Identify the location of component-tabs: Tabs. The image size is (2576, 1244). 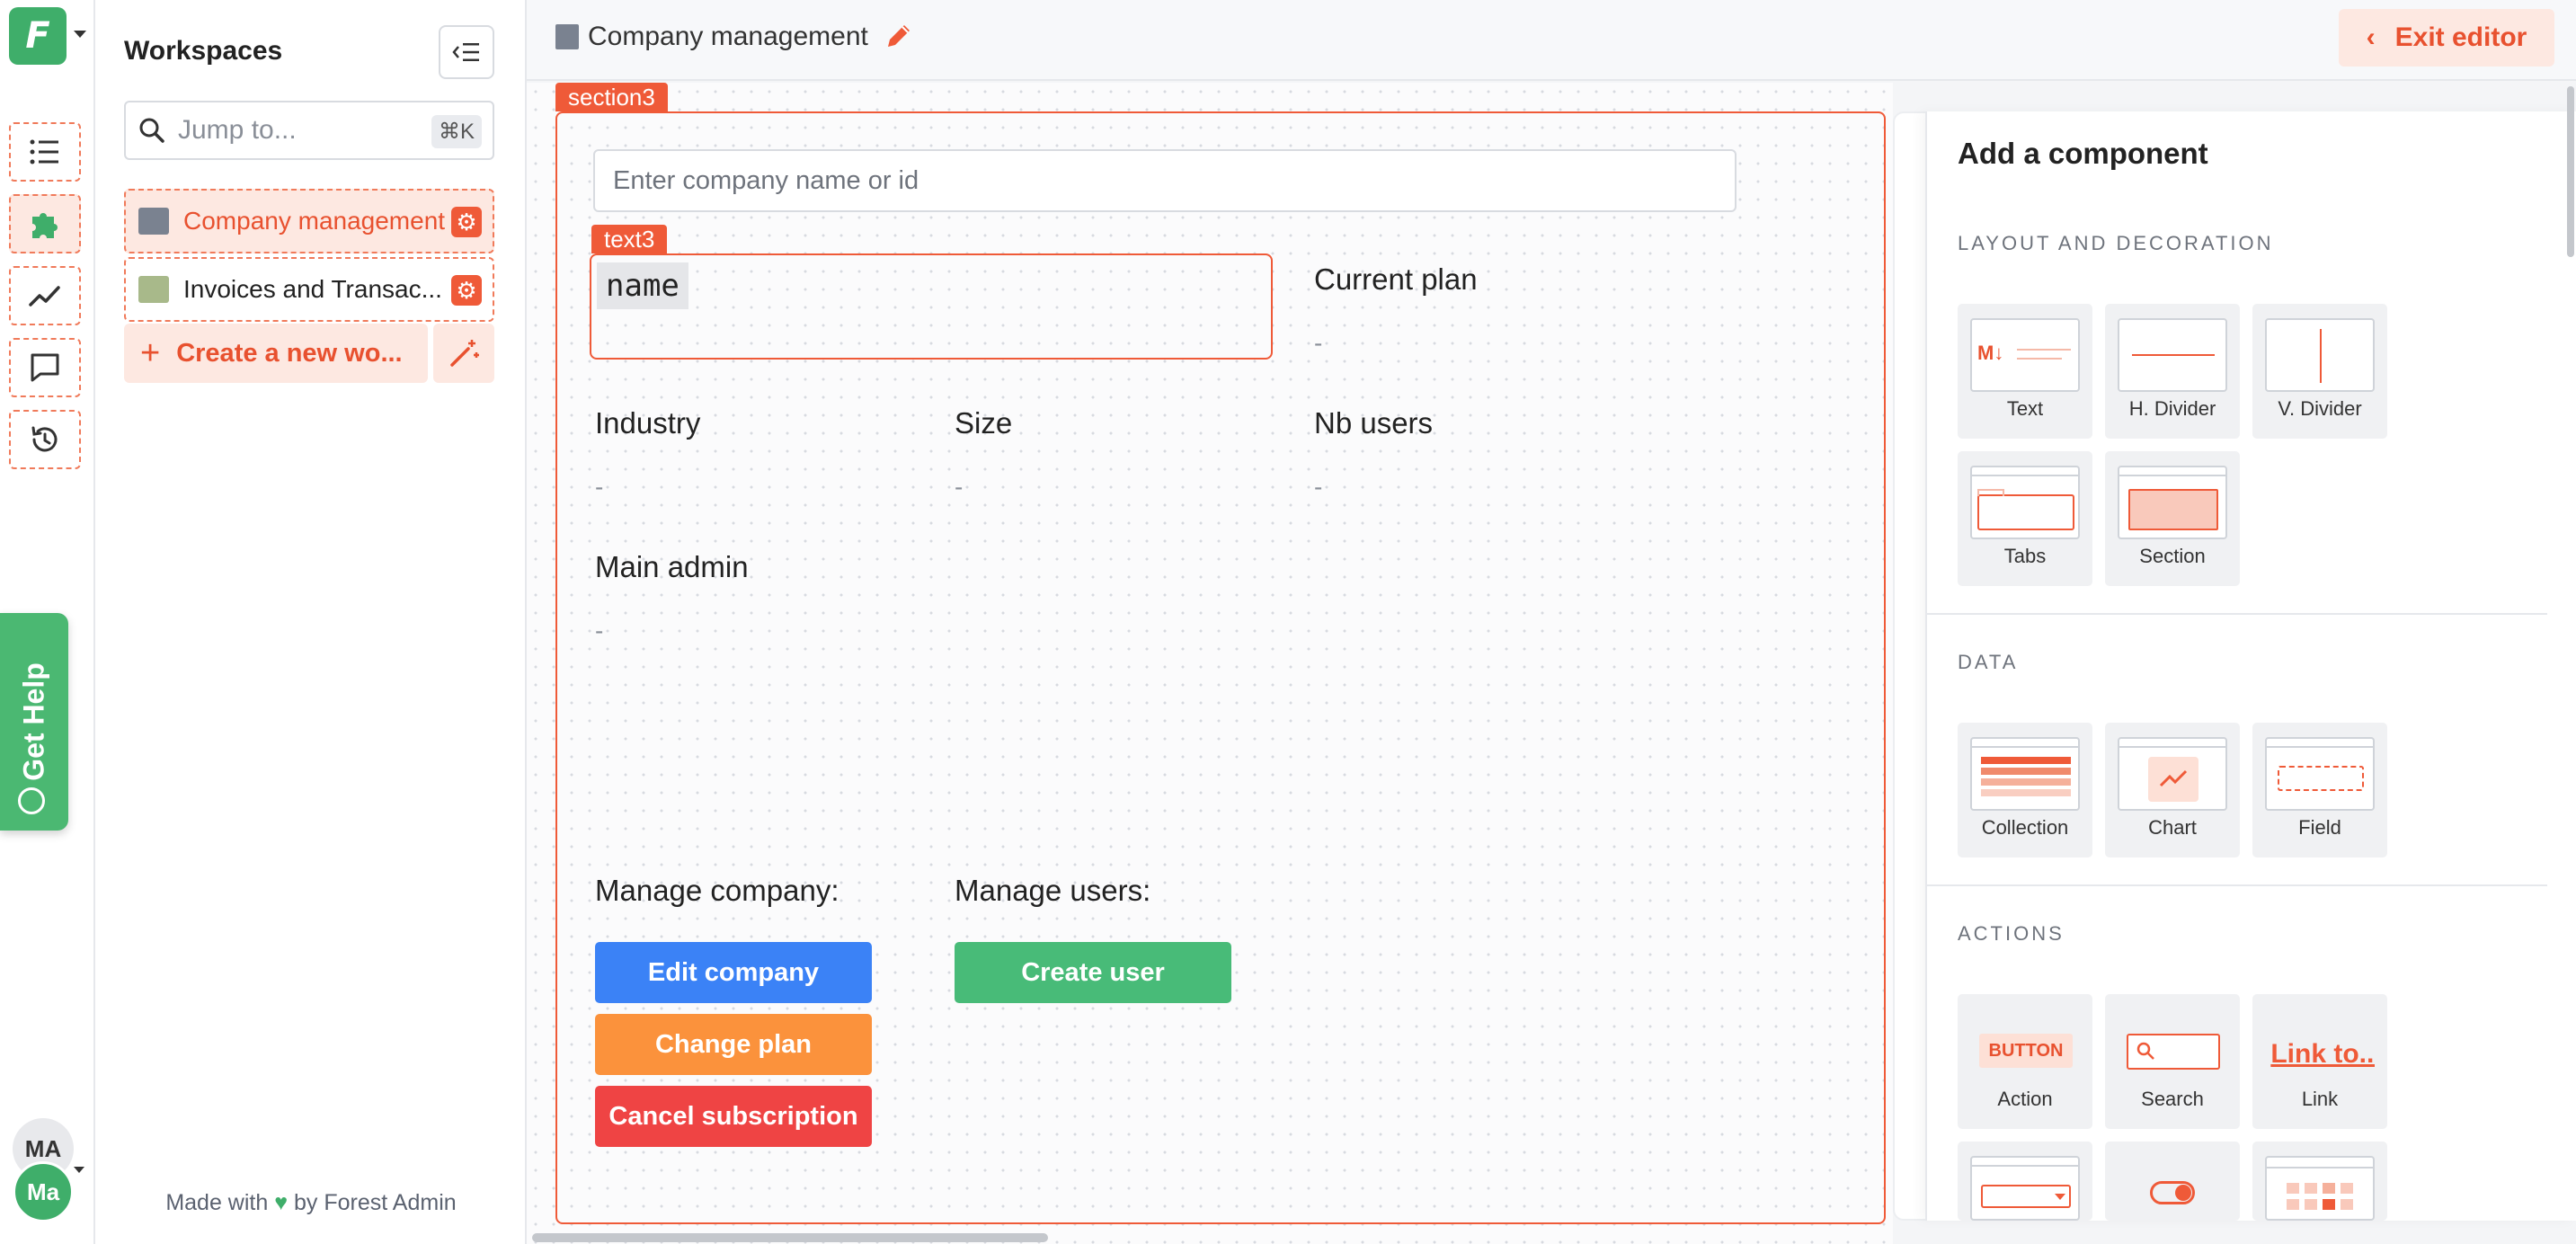
(2025, 518).